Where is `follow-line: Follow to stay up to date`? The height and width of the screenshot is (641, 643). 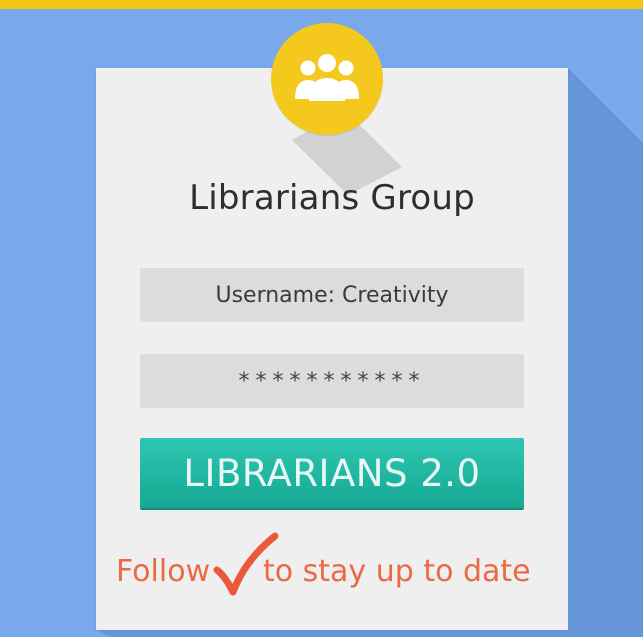 follow-line: Follow to stay up to date is located at coordinates (332, 568).